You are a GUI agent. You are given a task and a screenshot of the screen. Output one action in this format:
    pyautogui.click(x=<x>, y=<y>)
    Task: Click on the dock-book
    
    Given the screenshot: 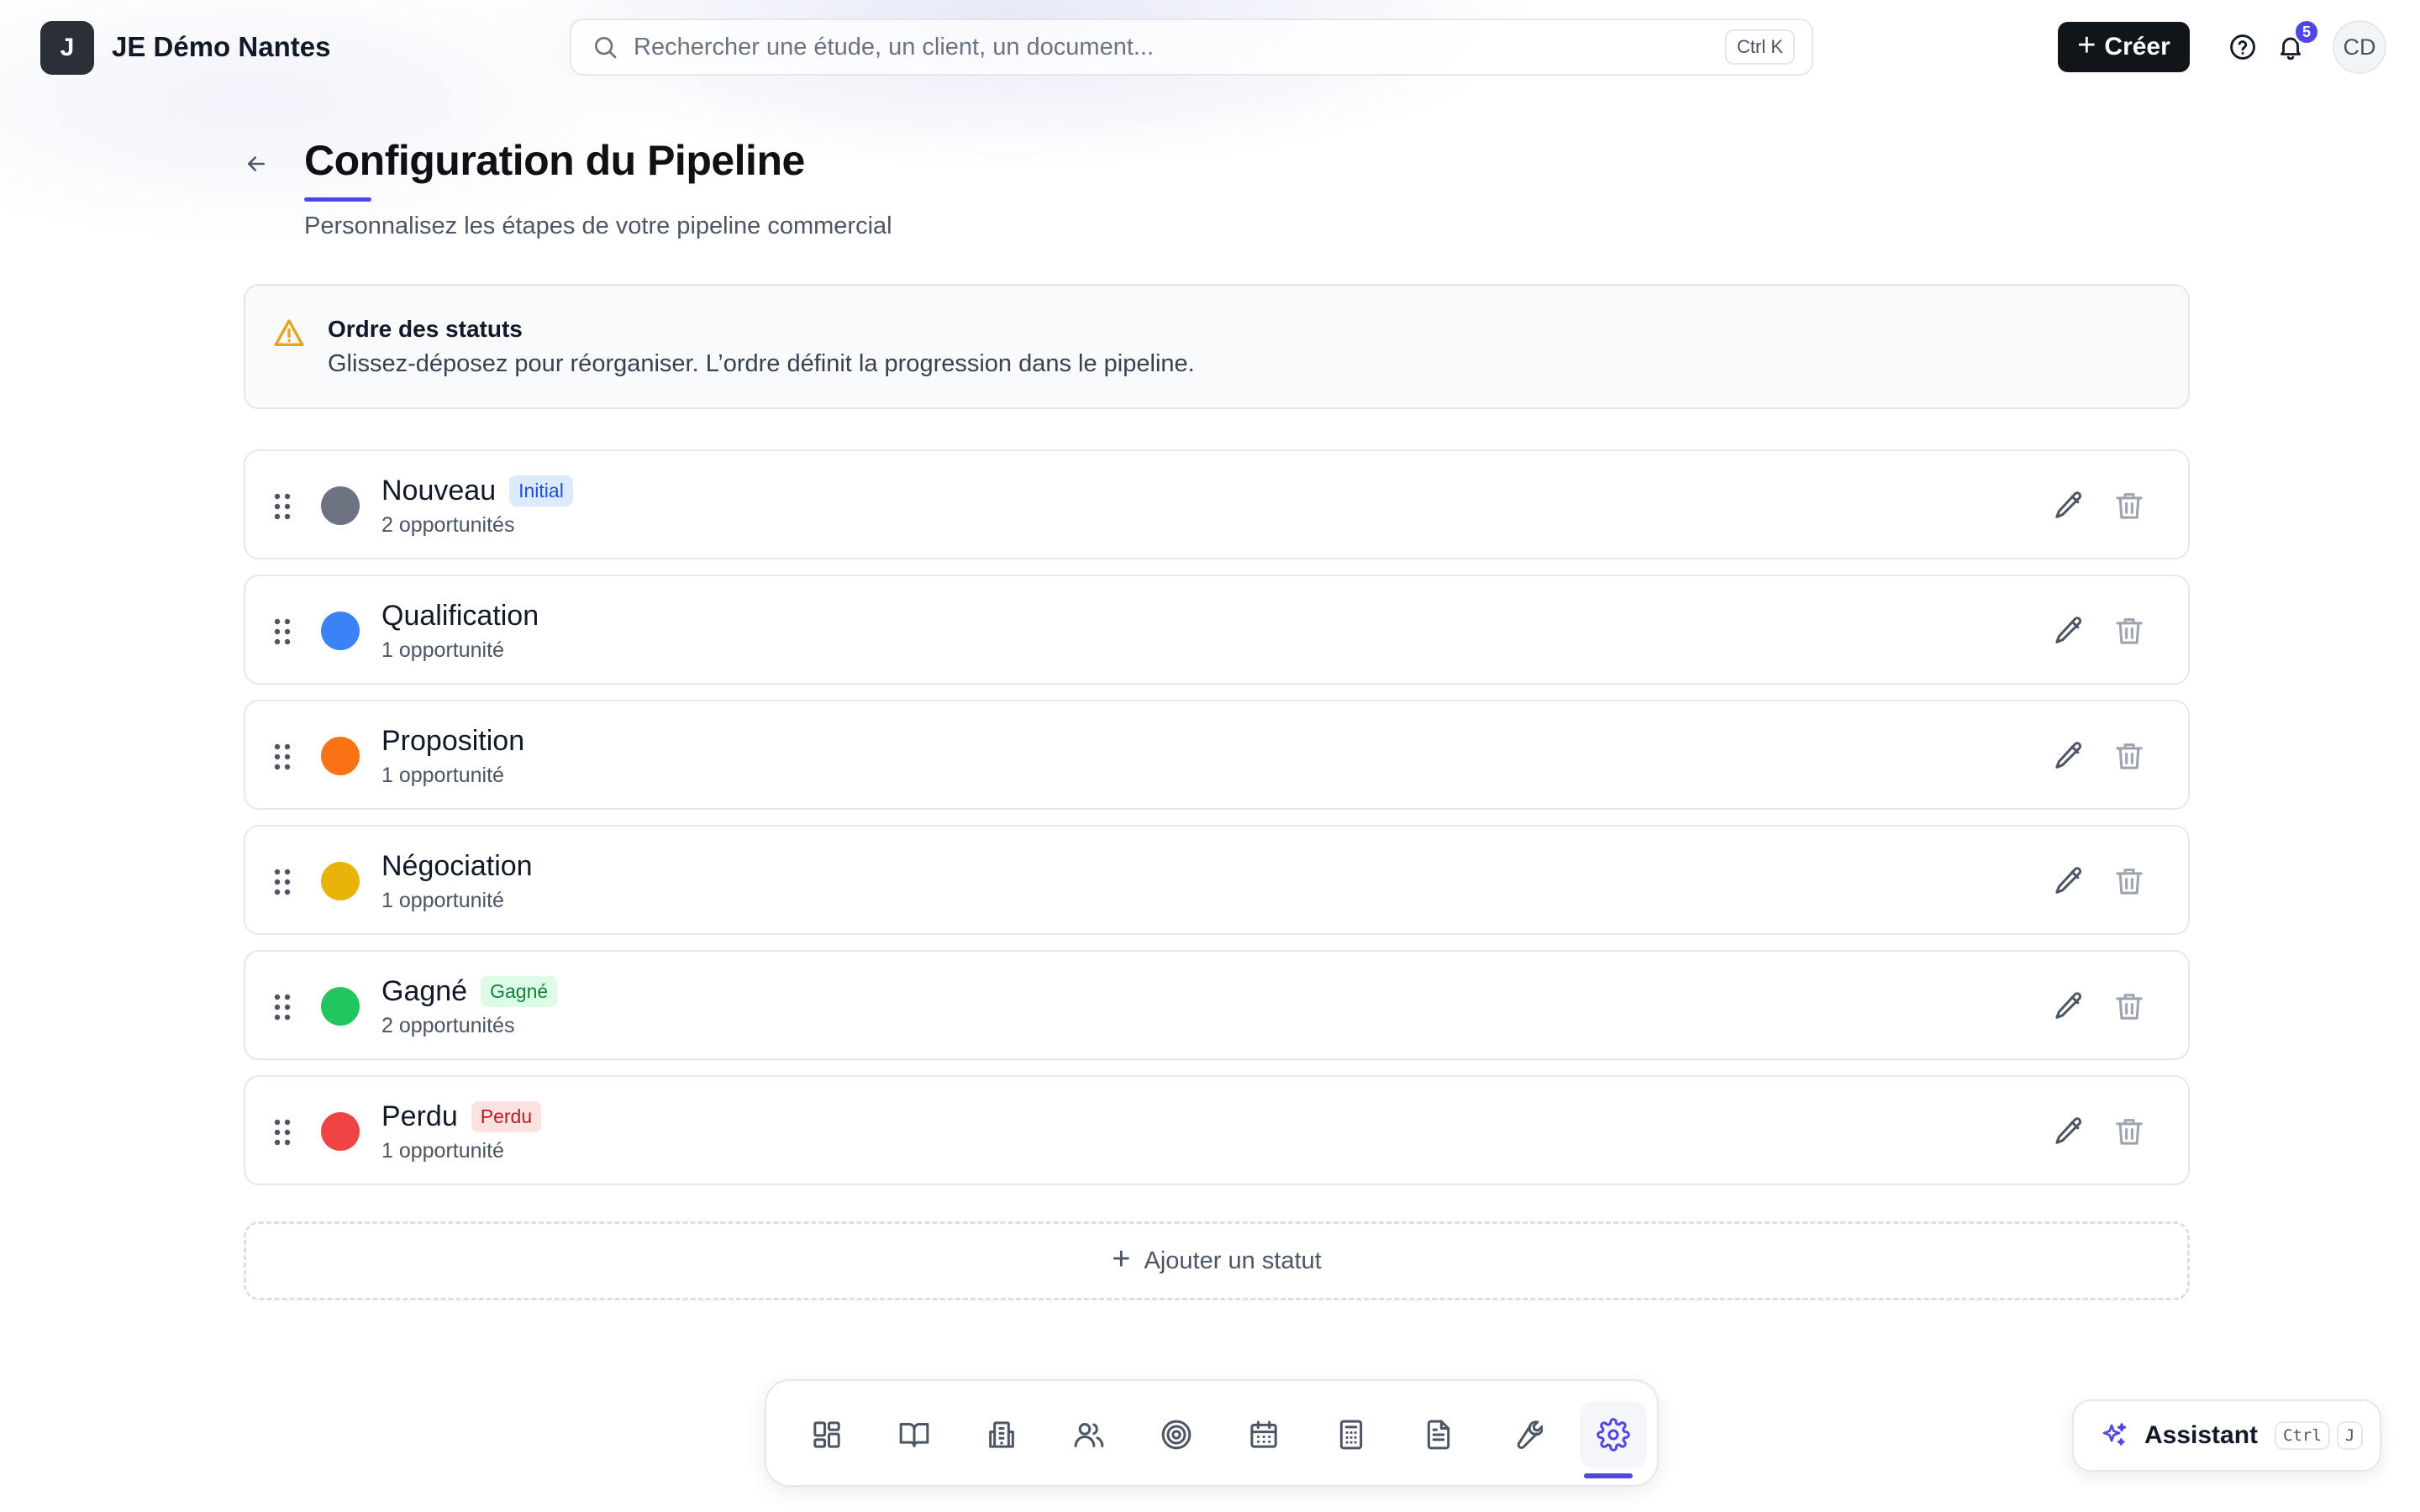 What is the action you would take?
    pyautogui.click(x=914, y=1434)
    